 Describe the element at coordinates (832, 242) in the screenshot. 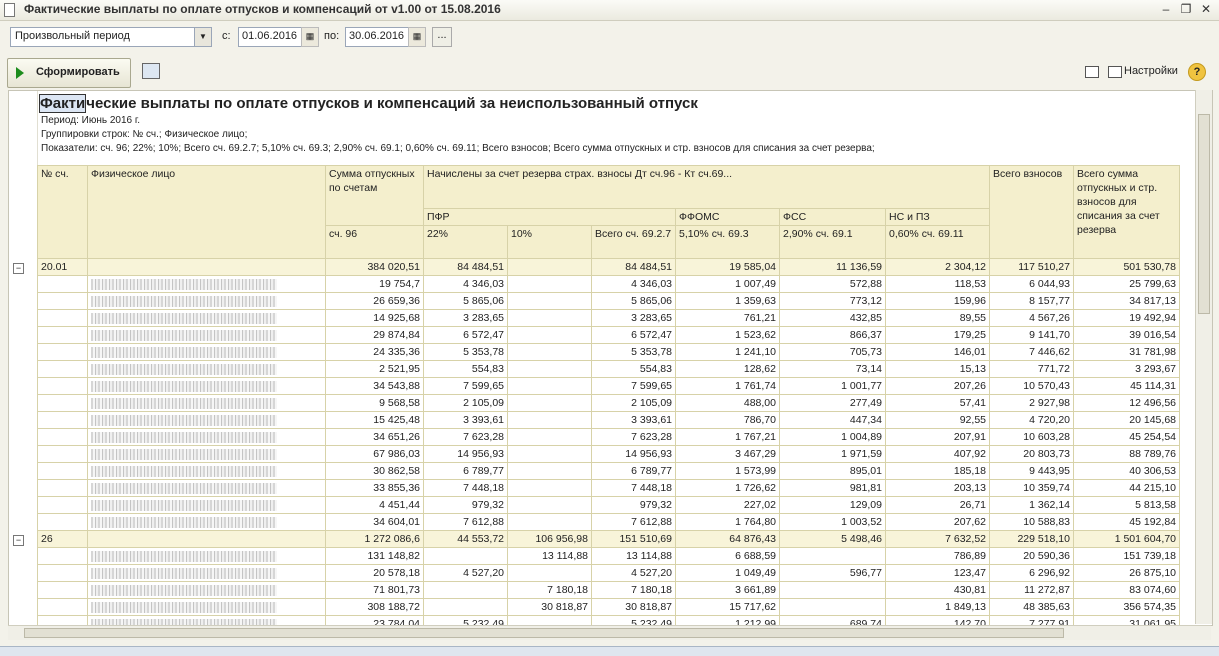

I see `header-fss-sub: 2,90% сч. 69.1` at that location.